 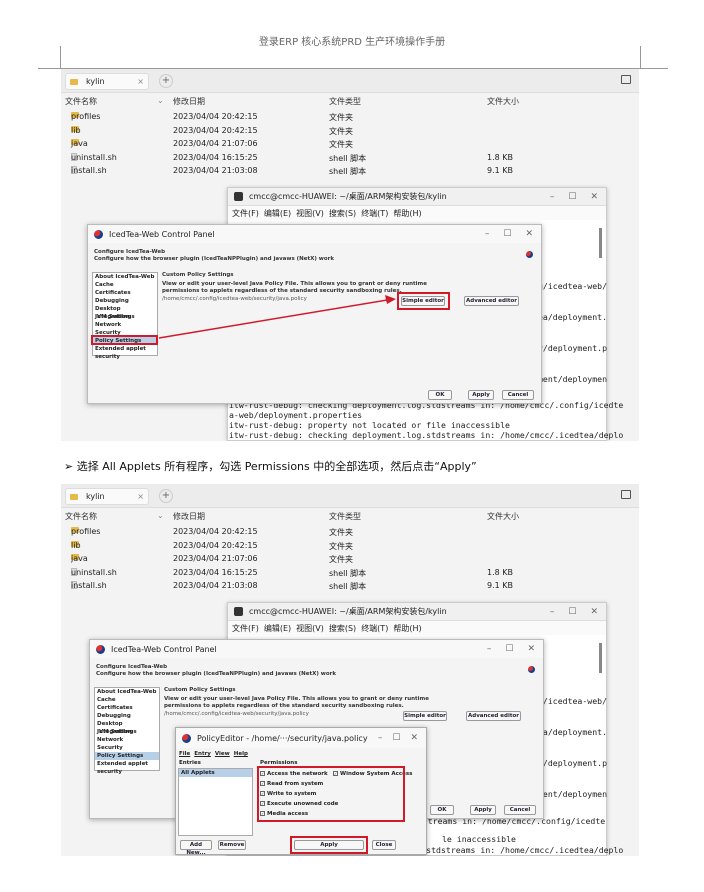 I want to click on file-name-label: install.sh, so click(x=89, y=585).